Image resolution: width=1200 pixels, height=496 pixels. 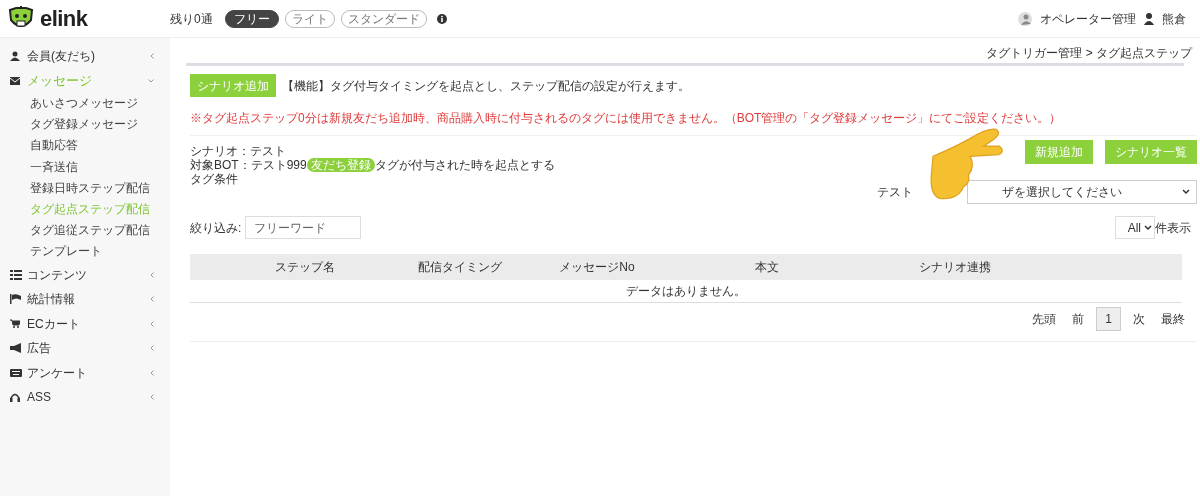 I want to click on tag-condition-label: タグ条件, so click(x=214, y=179).